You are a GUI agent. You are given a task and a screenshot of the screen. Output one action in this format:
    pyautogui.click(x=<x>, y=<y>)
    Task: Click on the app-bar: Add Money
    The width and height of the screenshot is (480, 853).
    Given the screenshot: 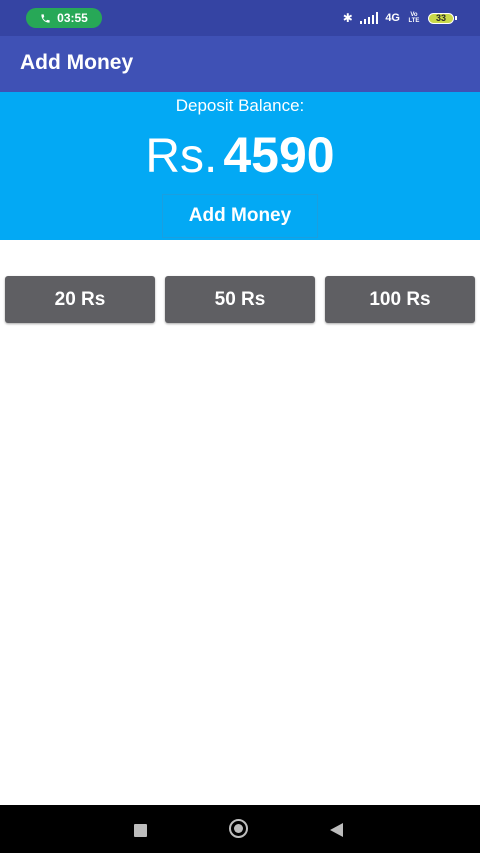 What is the action you would take?
    pyautogui.click(x=240, y=64)
    